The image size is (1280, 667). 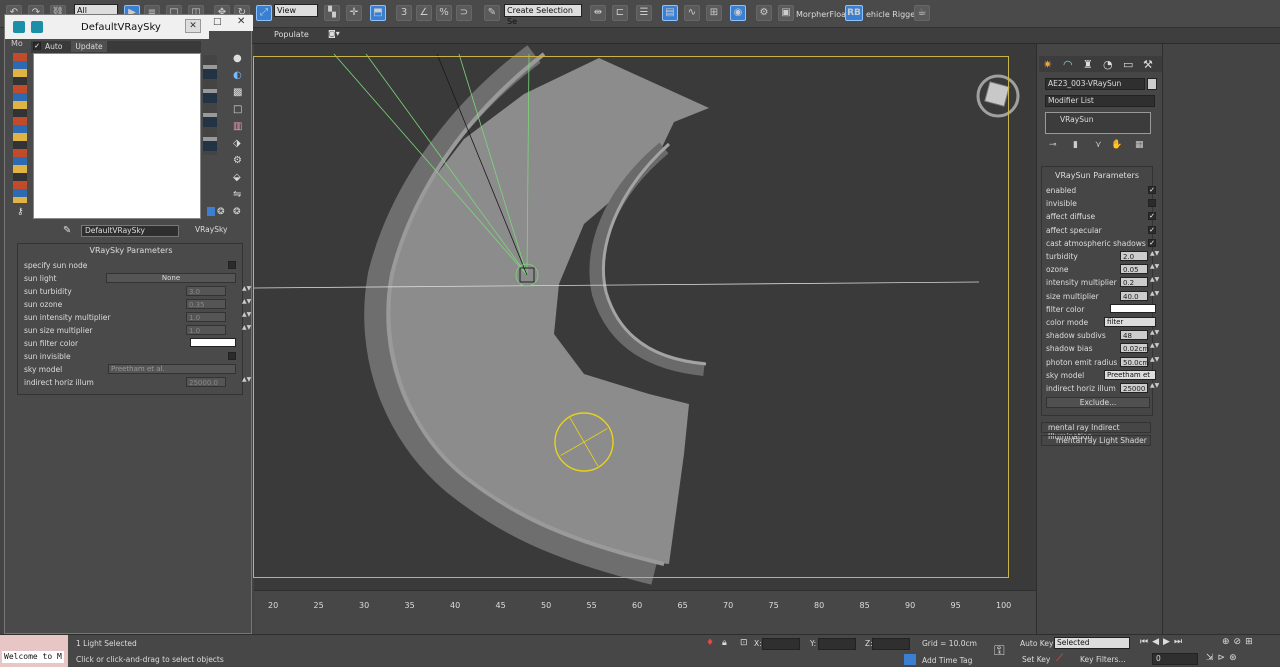 I want to click on playback-controls: ⏮◀▶⏭, so click(x=1163, y=642).